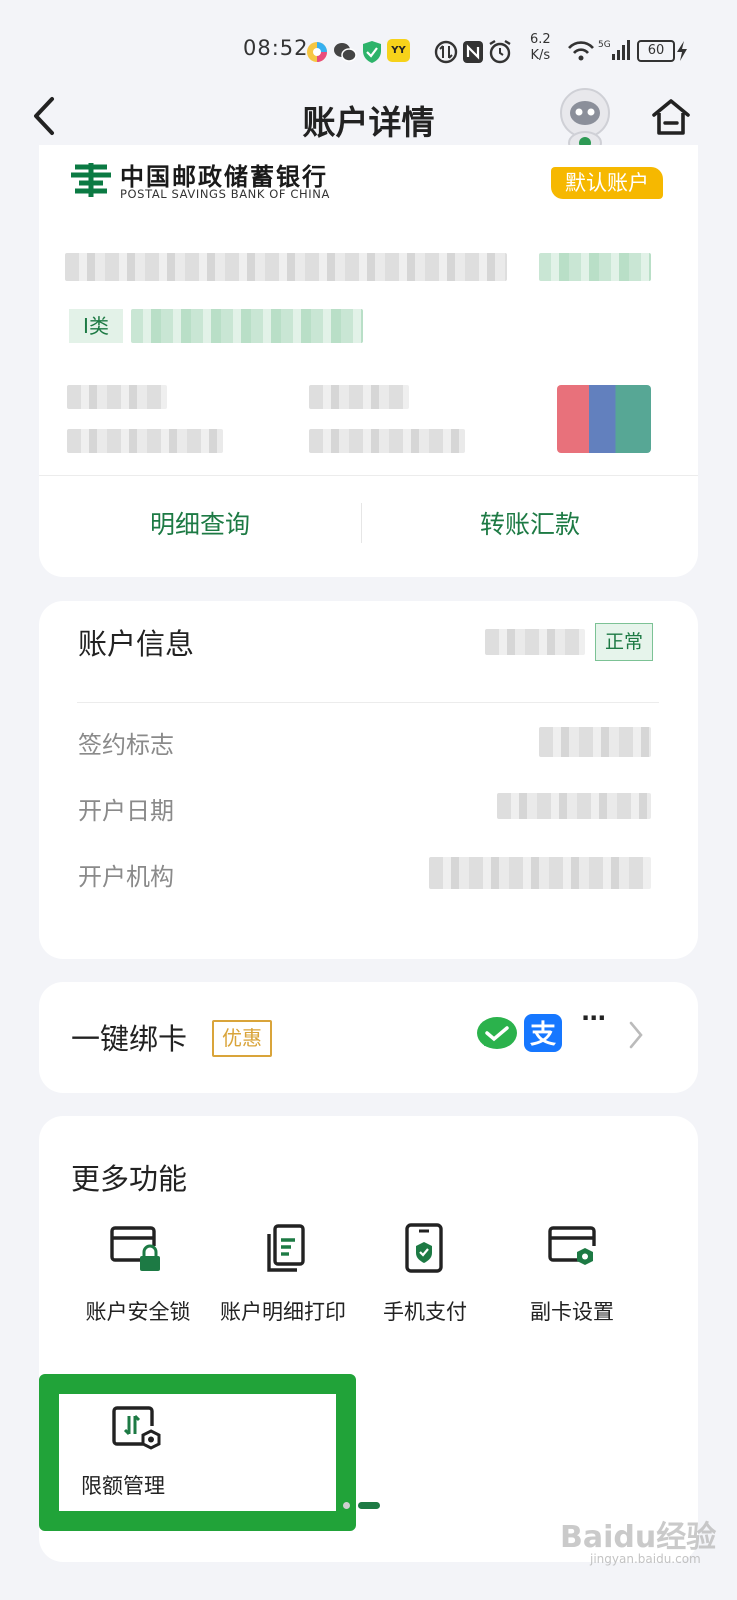 The height and width of the screenshot is (1600, 737). Describe the element at coordinates (136, 644) in the screenshot. I see `account-info-title: 账户信息` at that location.